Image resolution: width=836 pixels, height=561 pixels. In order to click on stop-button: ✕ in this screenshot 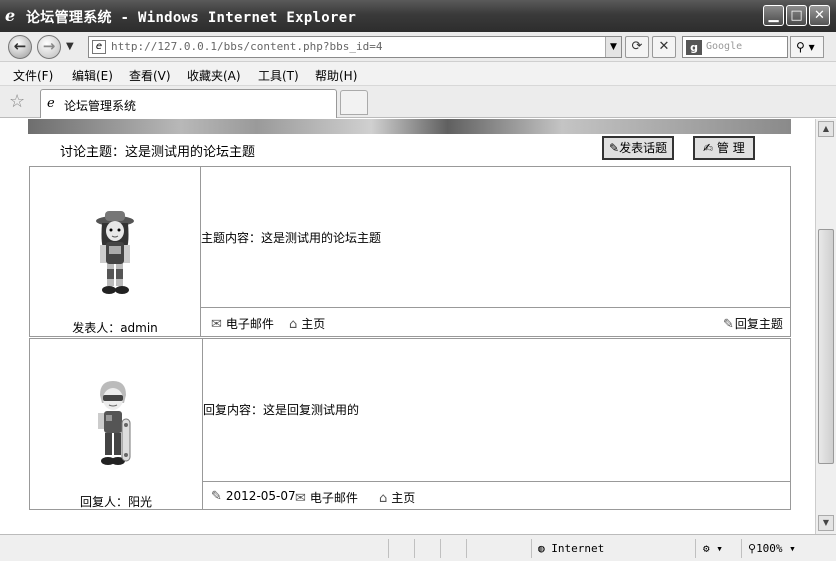, I will do `click(664, 47)`.